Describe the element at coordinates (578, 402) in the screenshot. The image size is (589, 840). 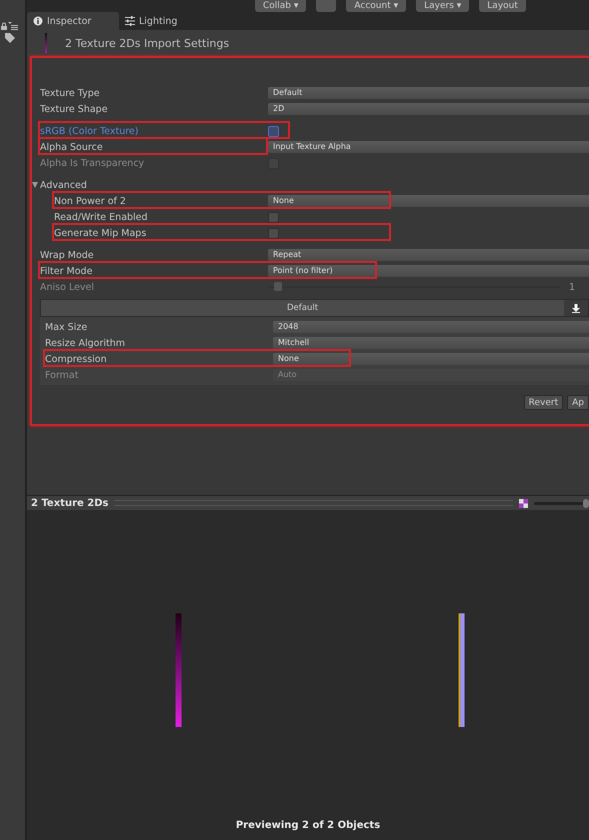
I see `button: Ap` at that location.